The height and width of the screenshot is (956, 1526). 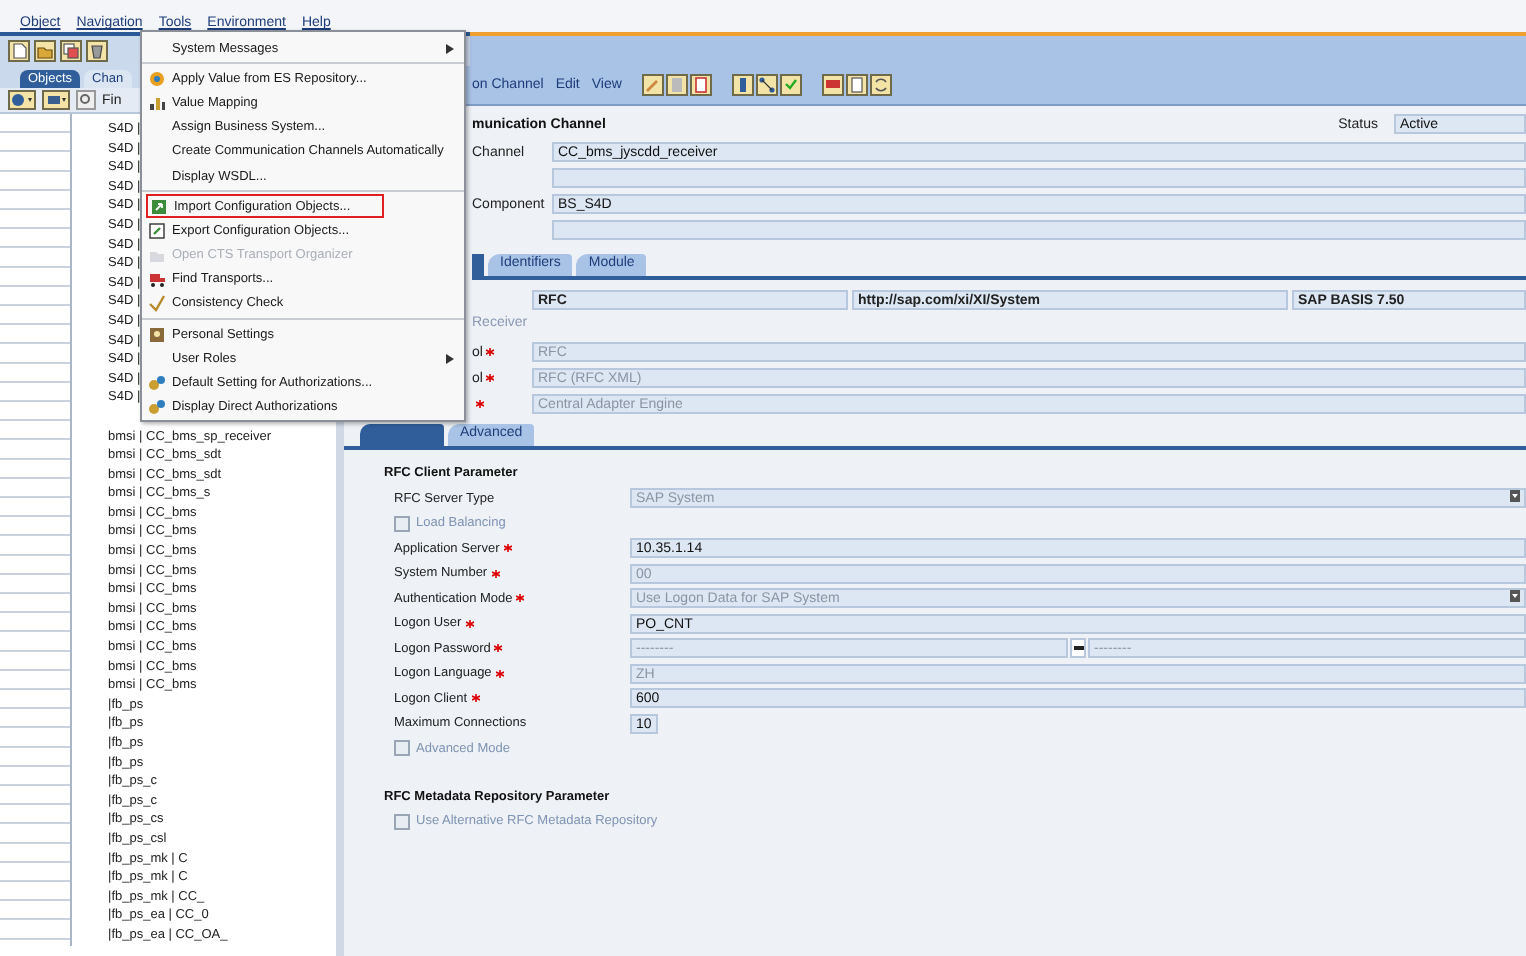 I want to click on globe-icon, so click(x=157, y=78).